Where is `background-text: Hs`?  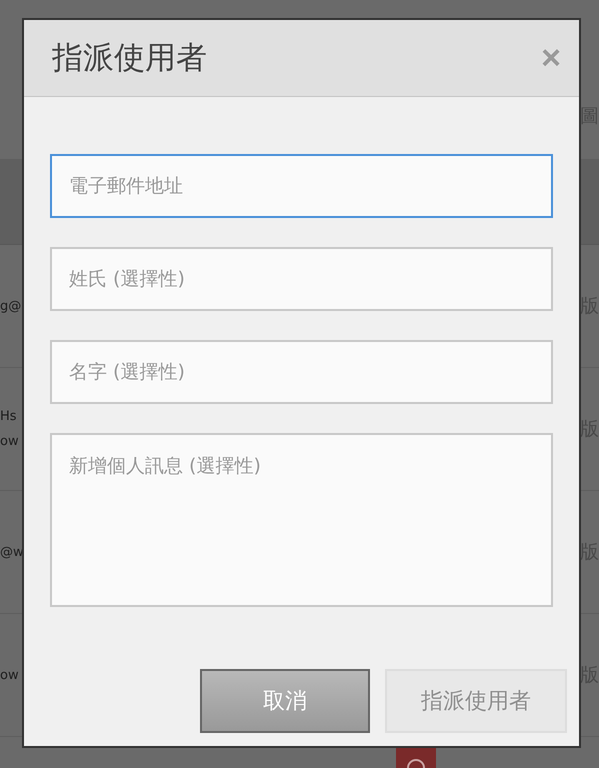
background-text: Hs is located at coordinates (8, 417).